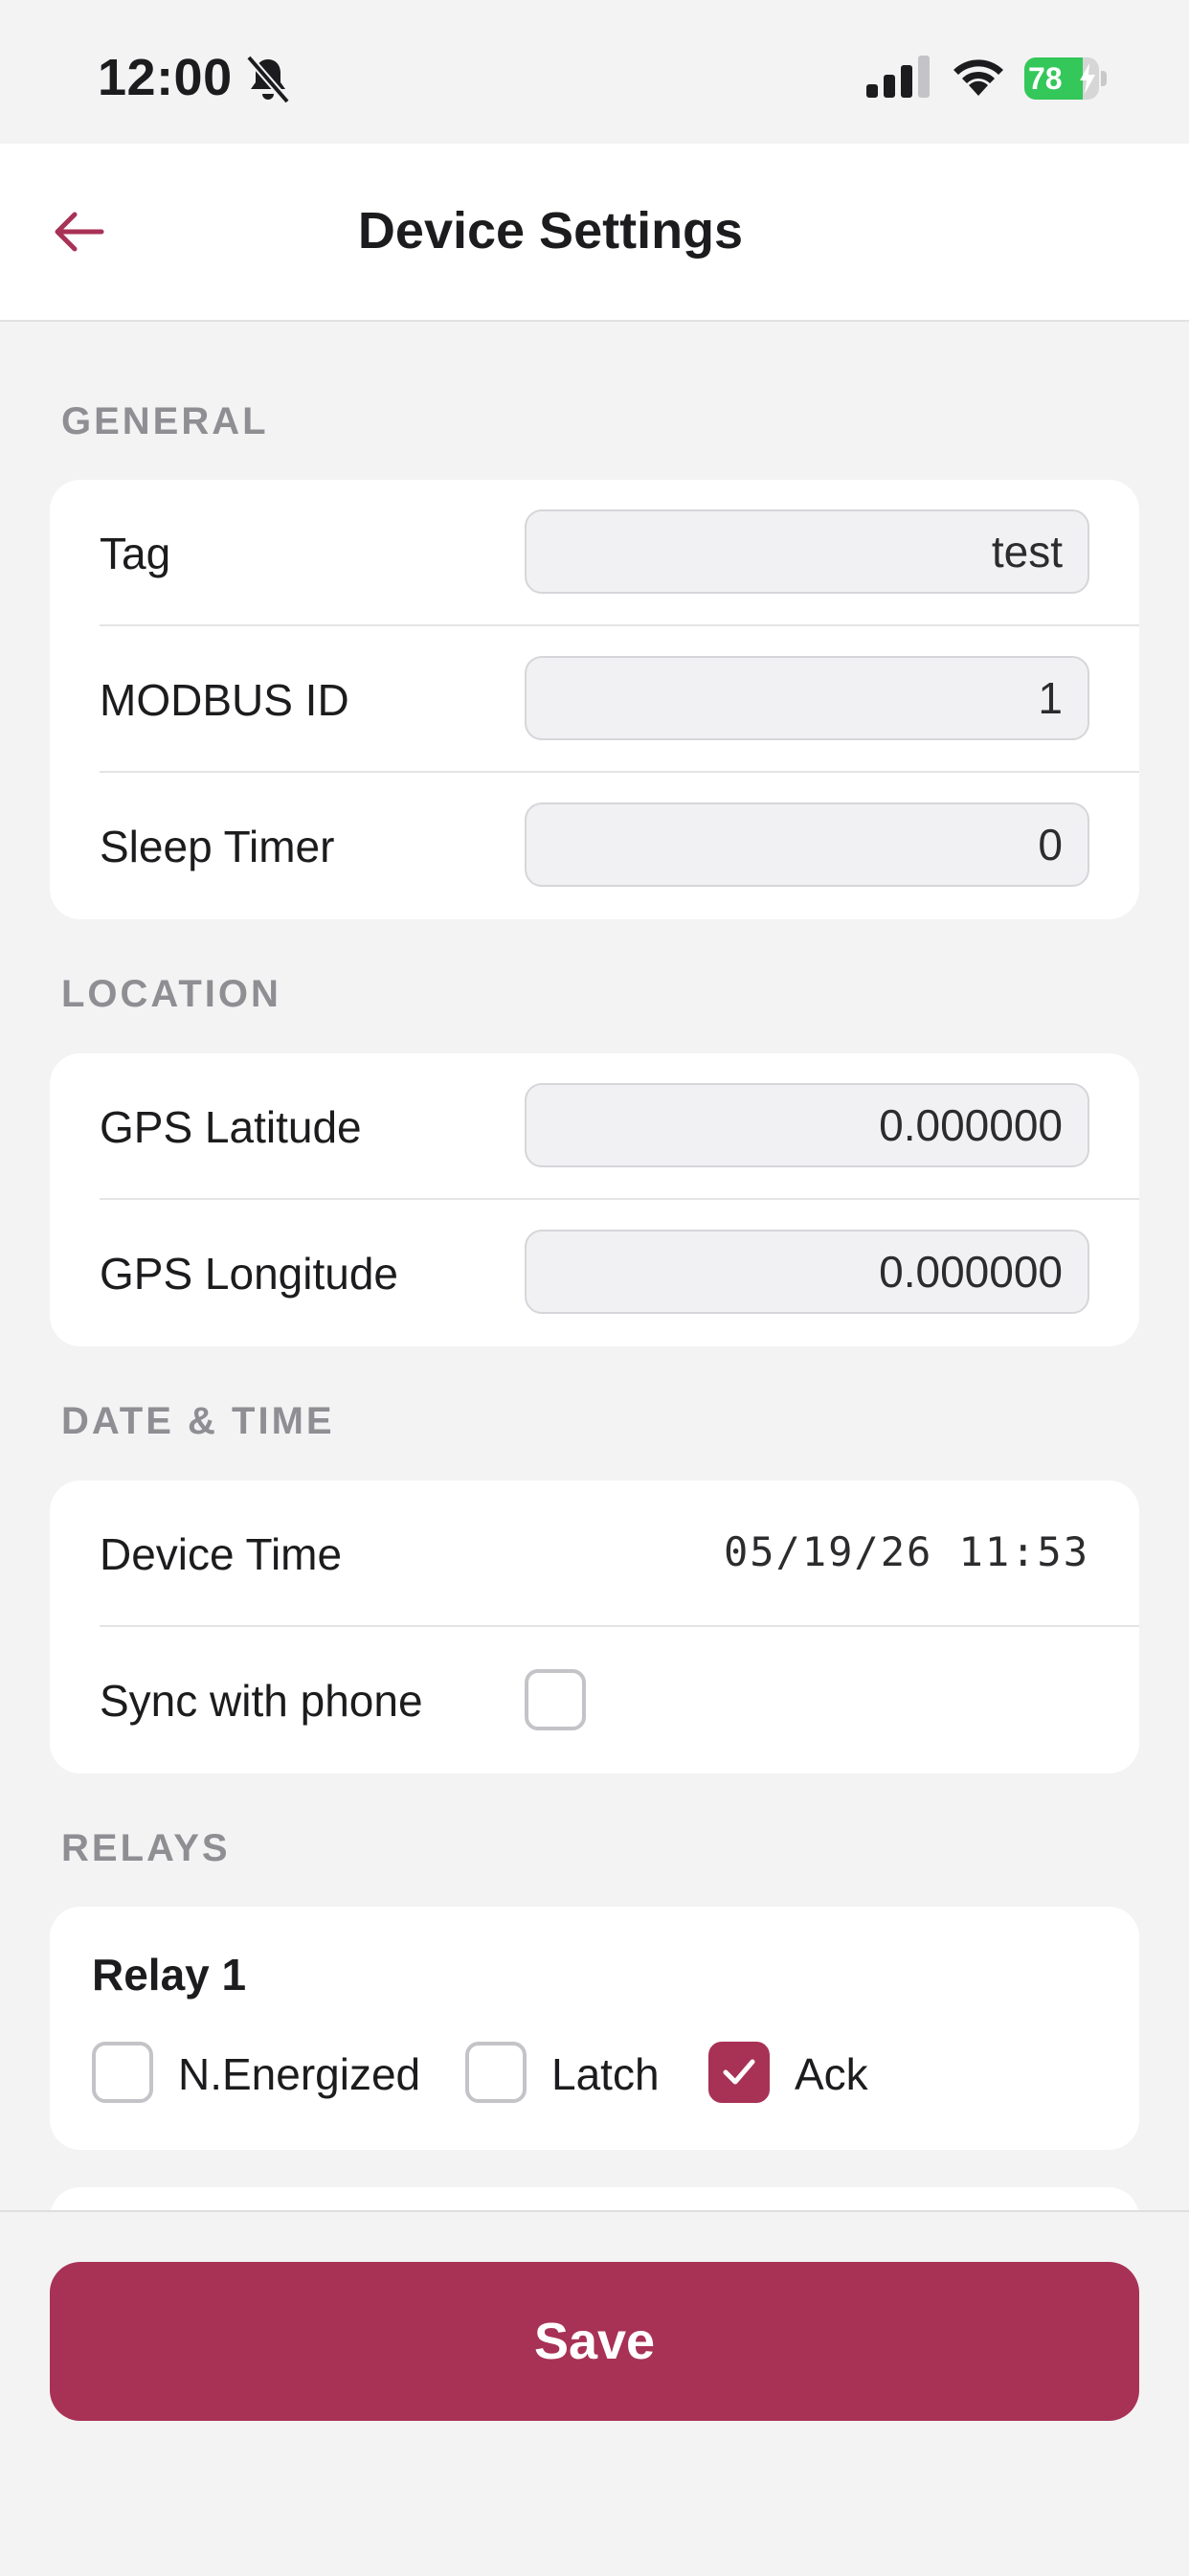 The width and height of the screenshot is (1189, 2576). Describe the element at coordinates (807, 1272) in the screenshot. I see `longitude-input: 0.000000` at that location.